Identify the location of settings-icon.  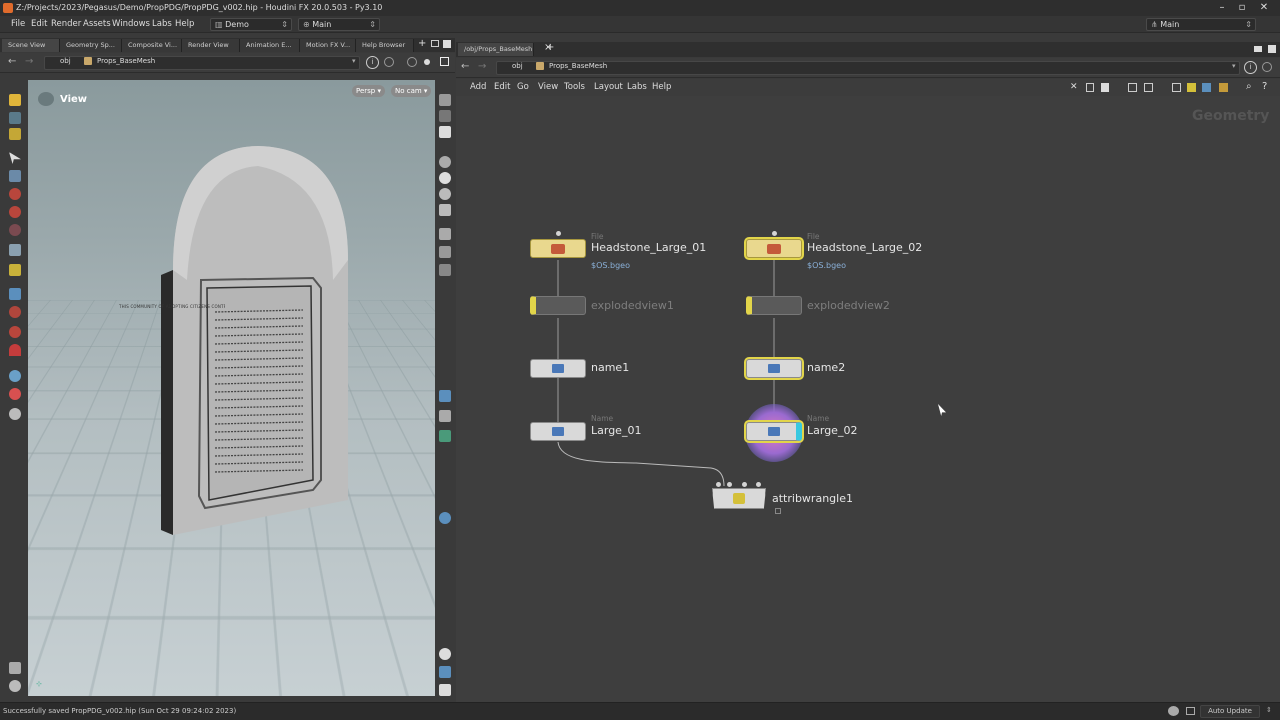
(15, 686).